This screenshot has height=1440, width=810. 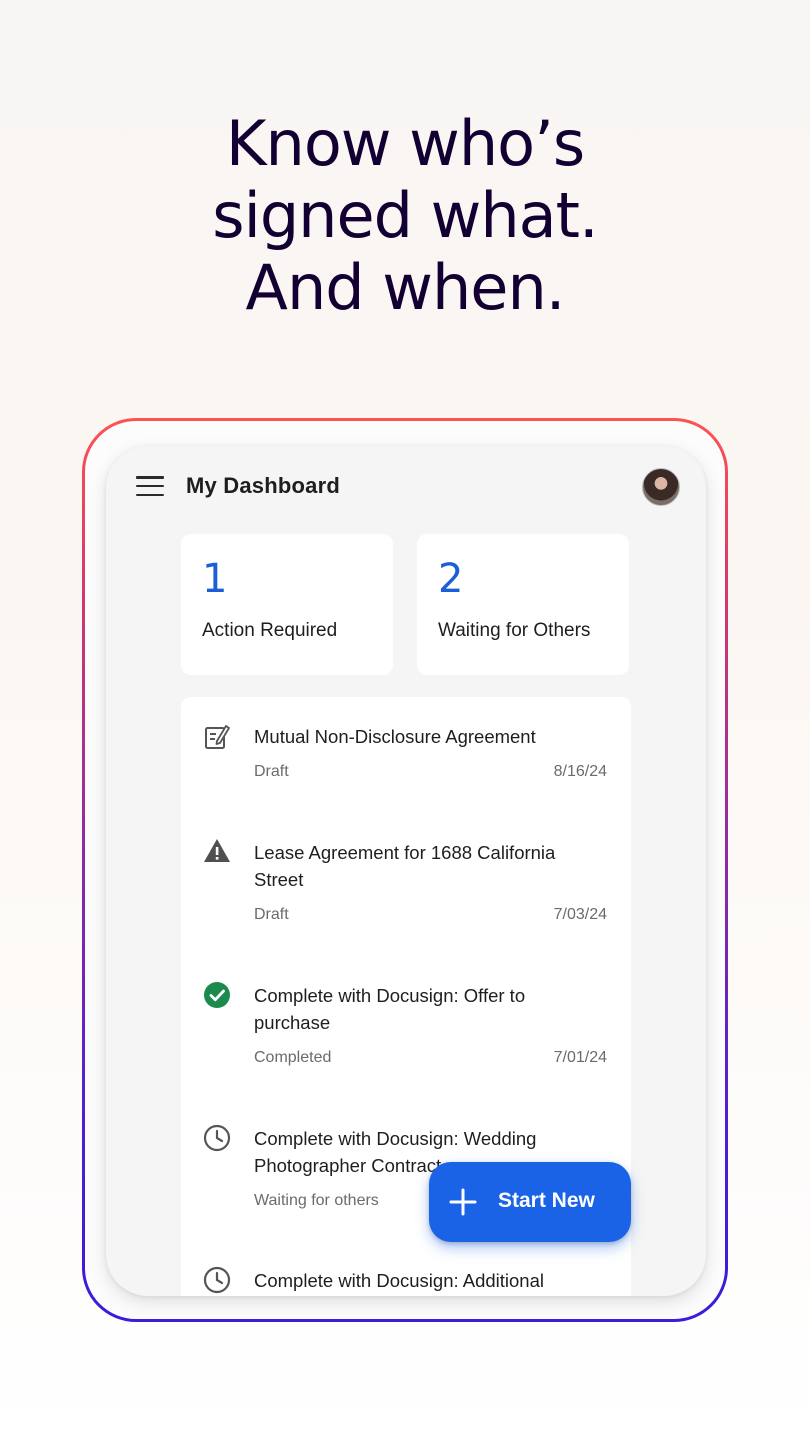 I want to click on stat-count: 1, so click(x=215, y=579).